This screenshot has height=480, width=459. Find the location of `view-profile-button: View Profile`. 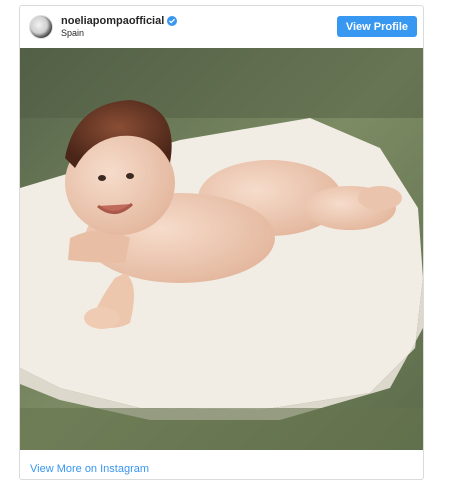

view-profile-button: View Profile is located at coordinates (376, 26).